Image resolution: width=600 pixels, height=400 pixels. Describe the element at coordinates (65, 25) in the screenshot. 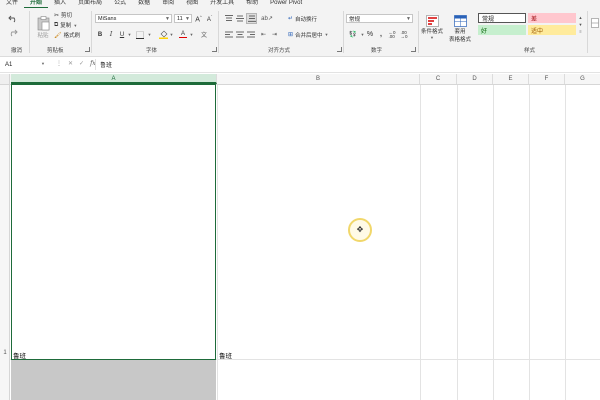

I see `copy-button: ⧉ 复制 ▼` at that location.